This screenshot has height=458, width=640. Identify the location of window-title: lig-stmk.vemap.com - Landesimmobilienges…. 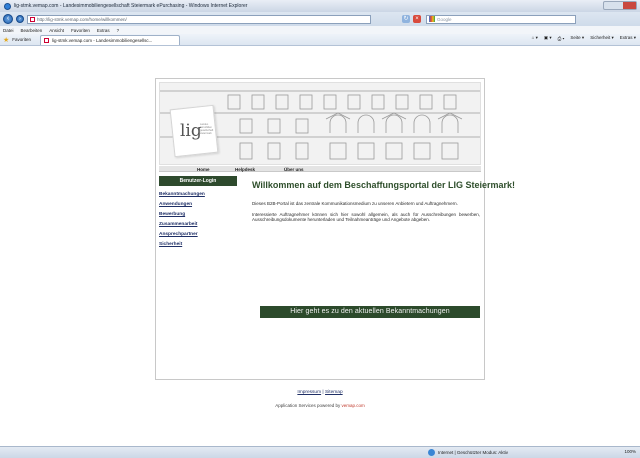
(131, 6).